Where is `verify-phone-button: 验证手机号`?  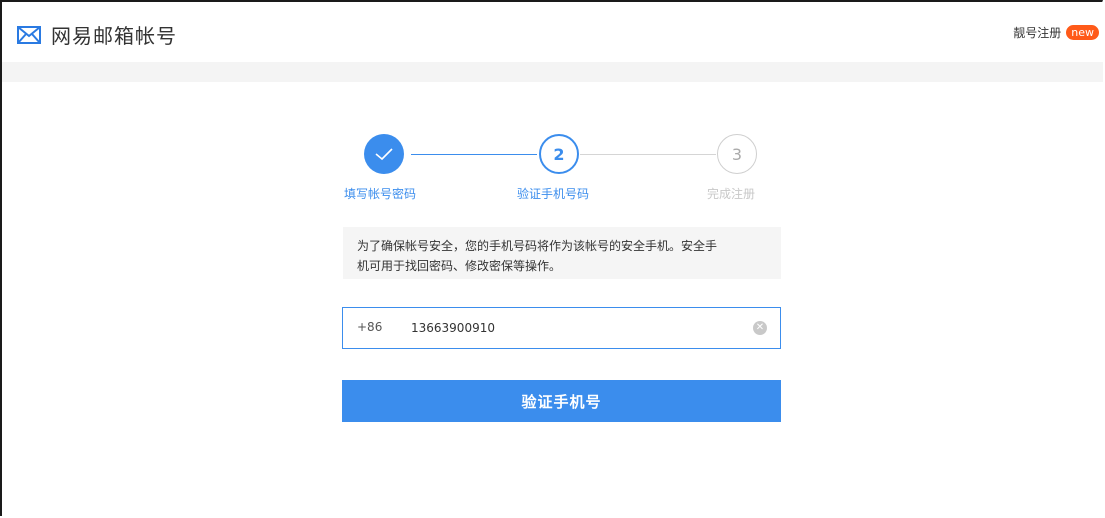 verify-phone-button: 验证手机号 is located at coordinates (561, 401).